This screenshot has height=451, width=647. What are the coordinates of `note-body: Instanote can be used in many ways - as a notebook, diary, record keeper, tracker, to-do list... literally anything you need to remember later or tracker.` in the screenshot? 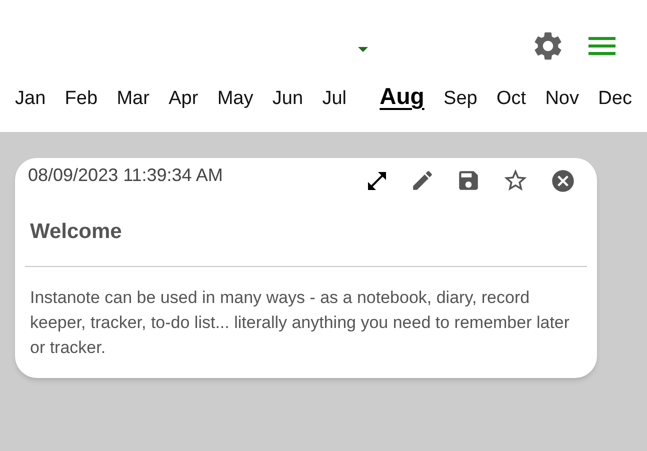 It's located at (300, 322).